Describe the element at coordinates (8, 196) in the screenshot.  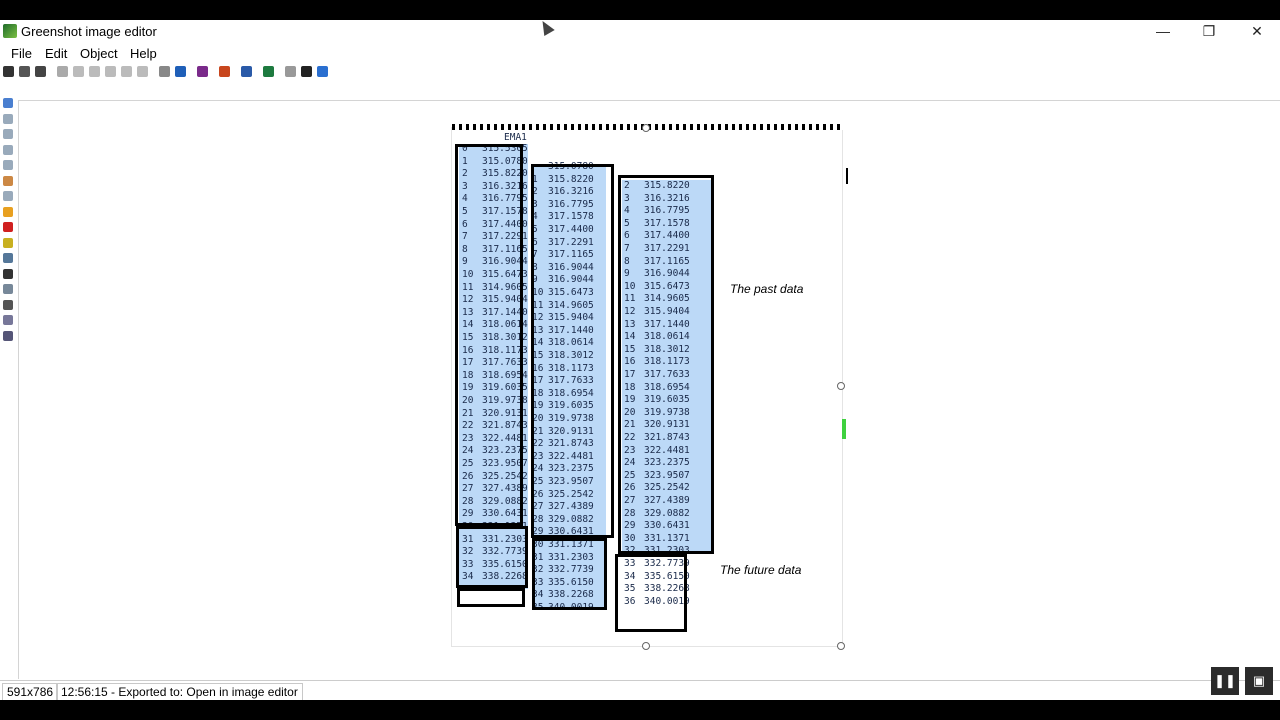
I see `text-tool-icon` at that location.